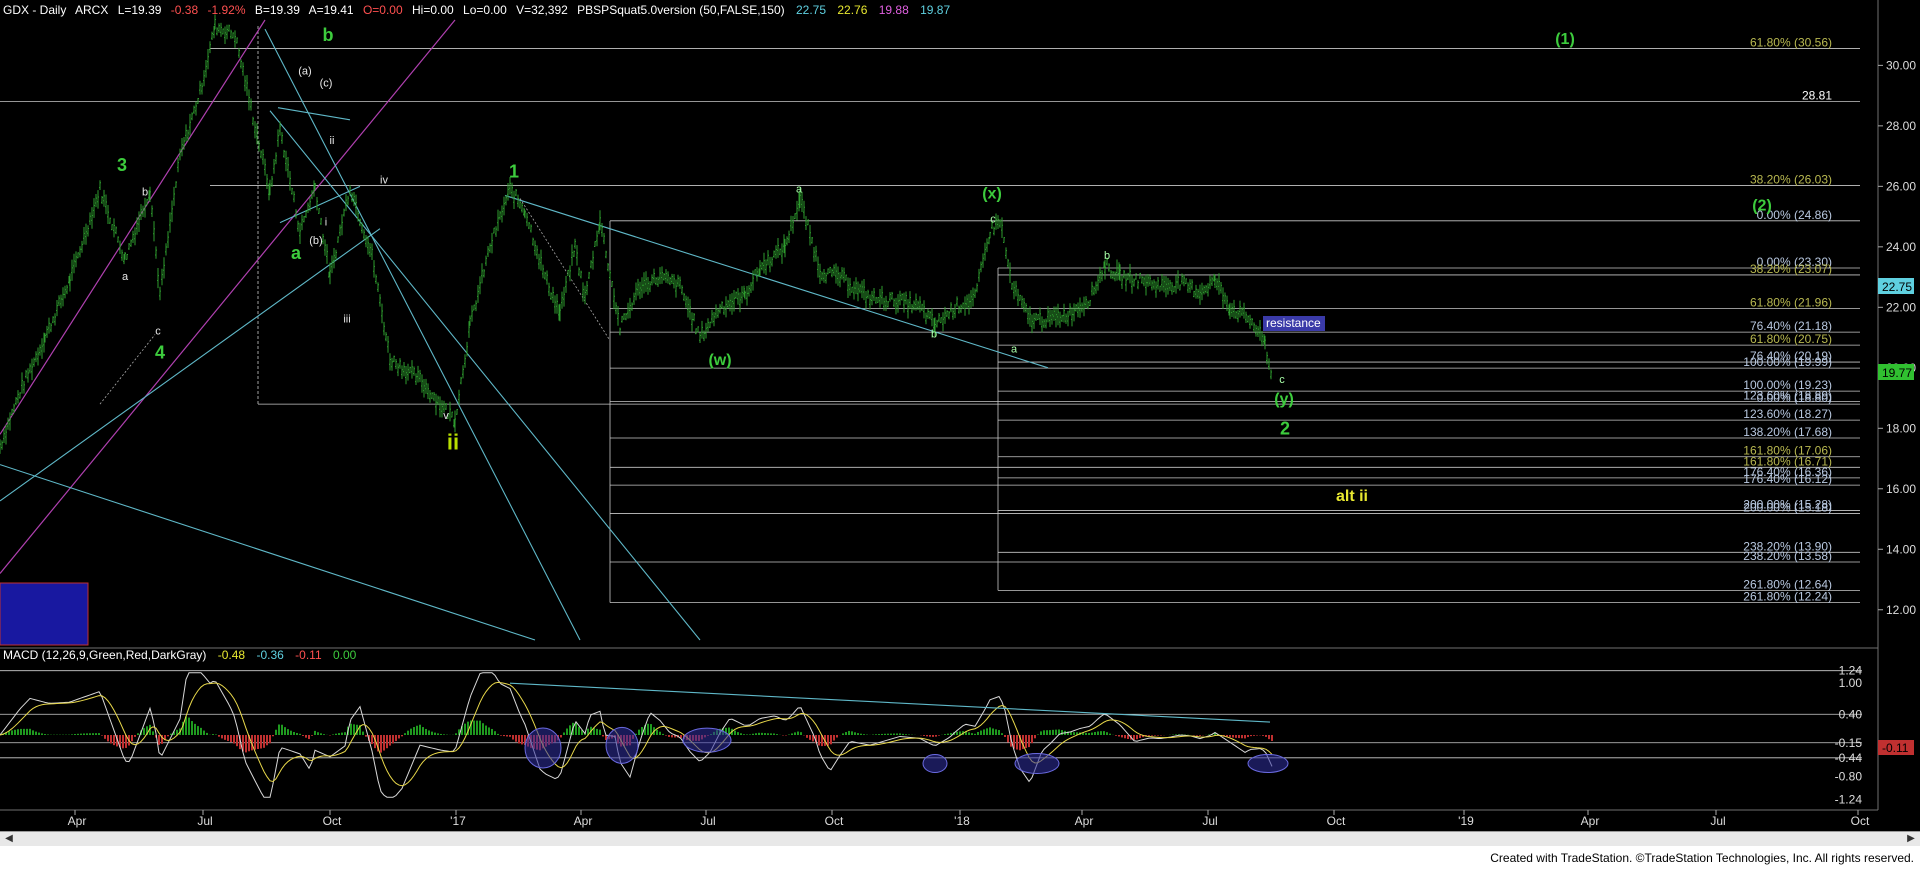 This screenshot has height=870, width=1920. What do you see at coordinates (1897, 373) in the screenshot?
I see `svg-text: 19.77` at bounding box center [1897, 373].